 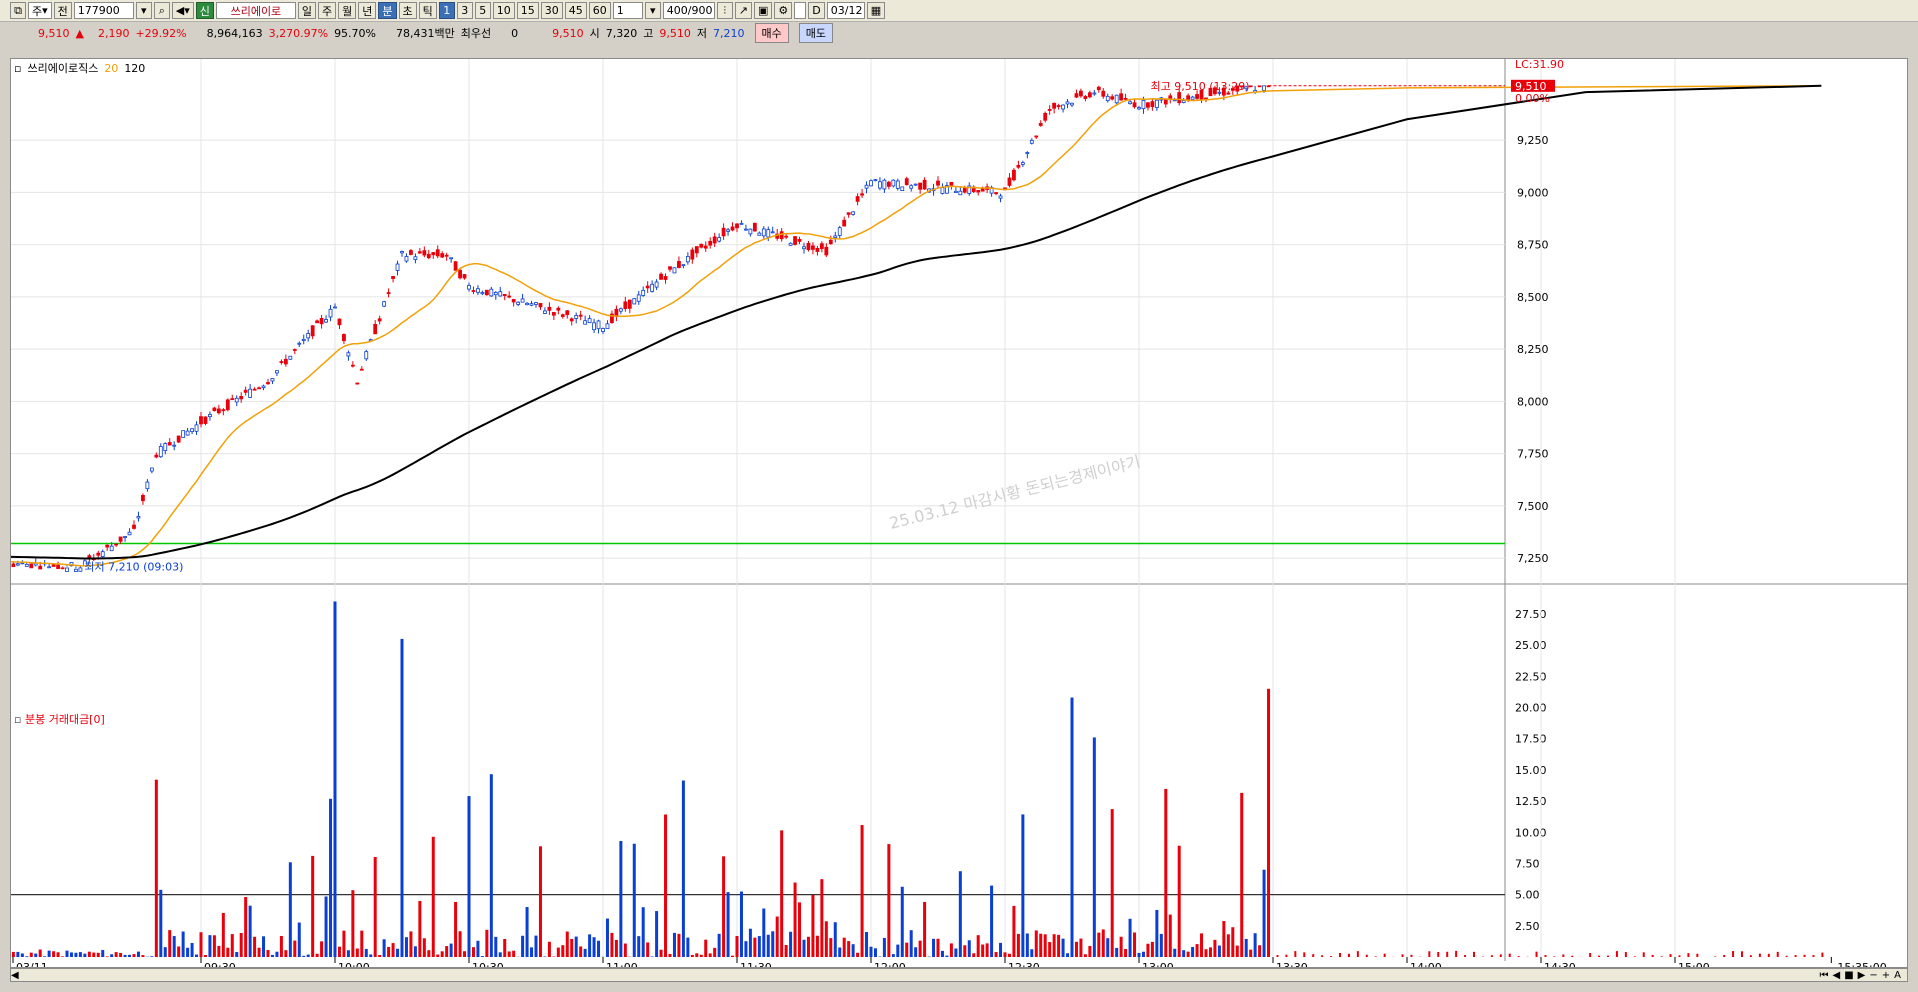 I want to click on interval-45: 45, so click(x=575, y=10).